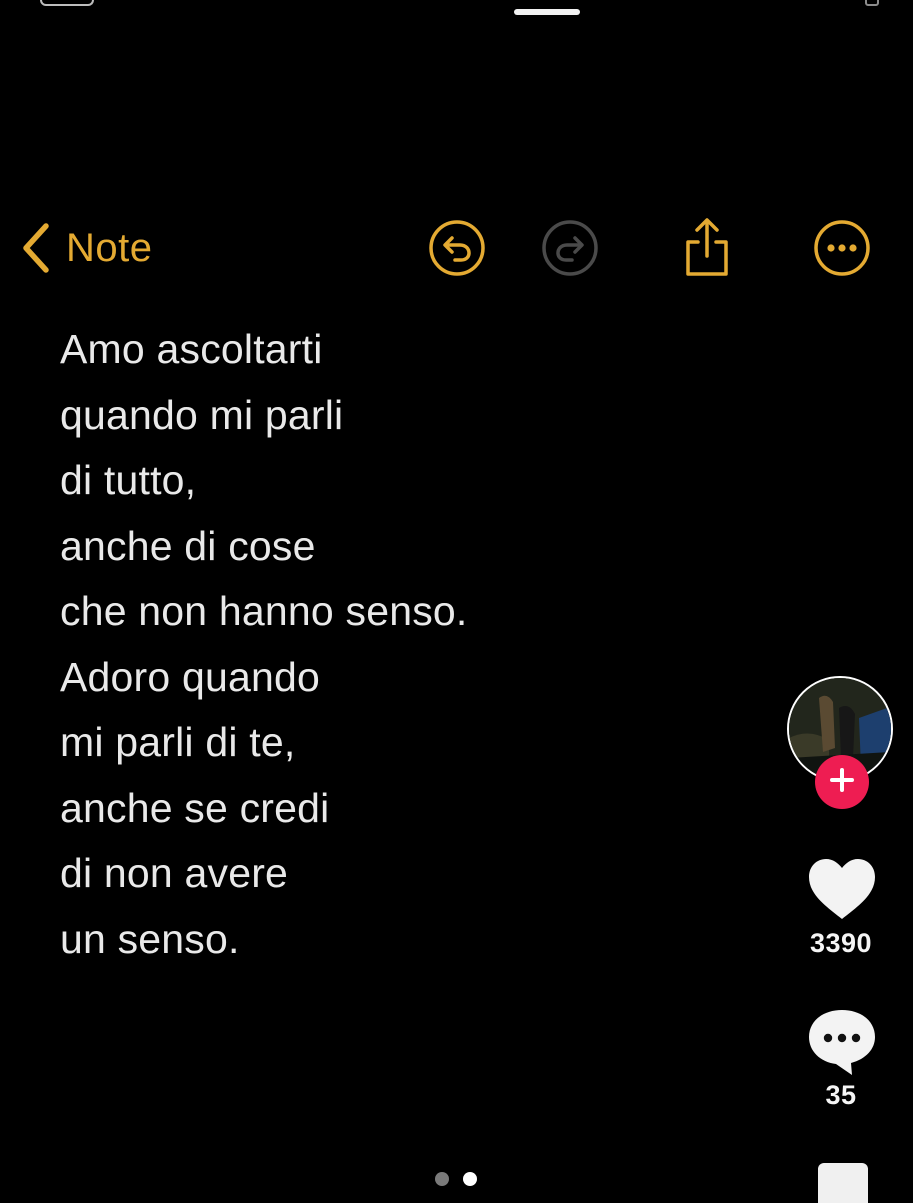  I want to click on plus-icon, so click(842, 782).